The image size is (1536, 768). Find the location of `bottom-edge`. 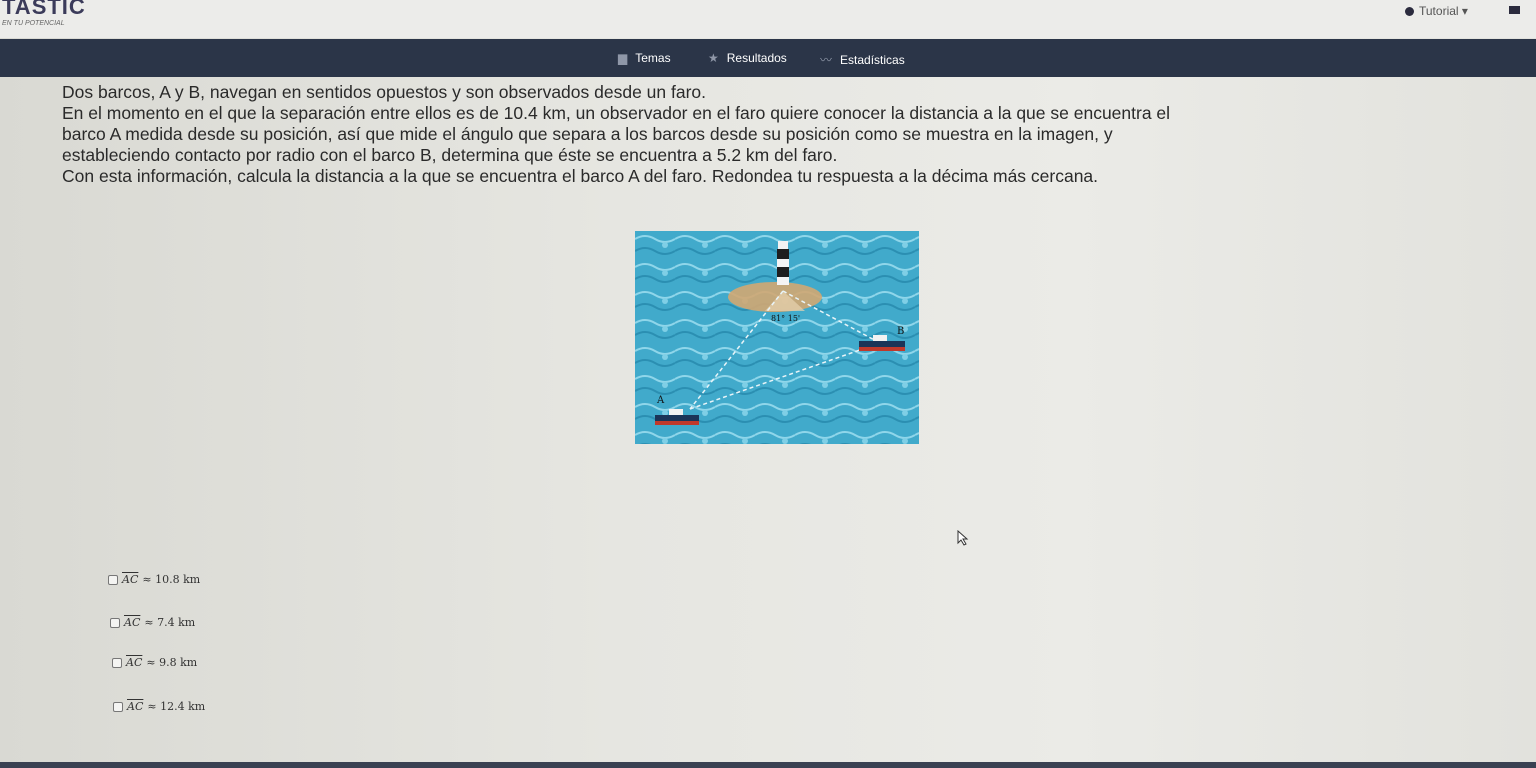

bottom-edge is located at coordinates (768, 765).